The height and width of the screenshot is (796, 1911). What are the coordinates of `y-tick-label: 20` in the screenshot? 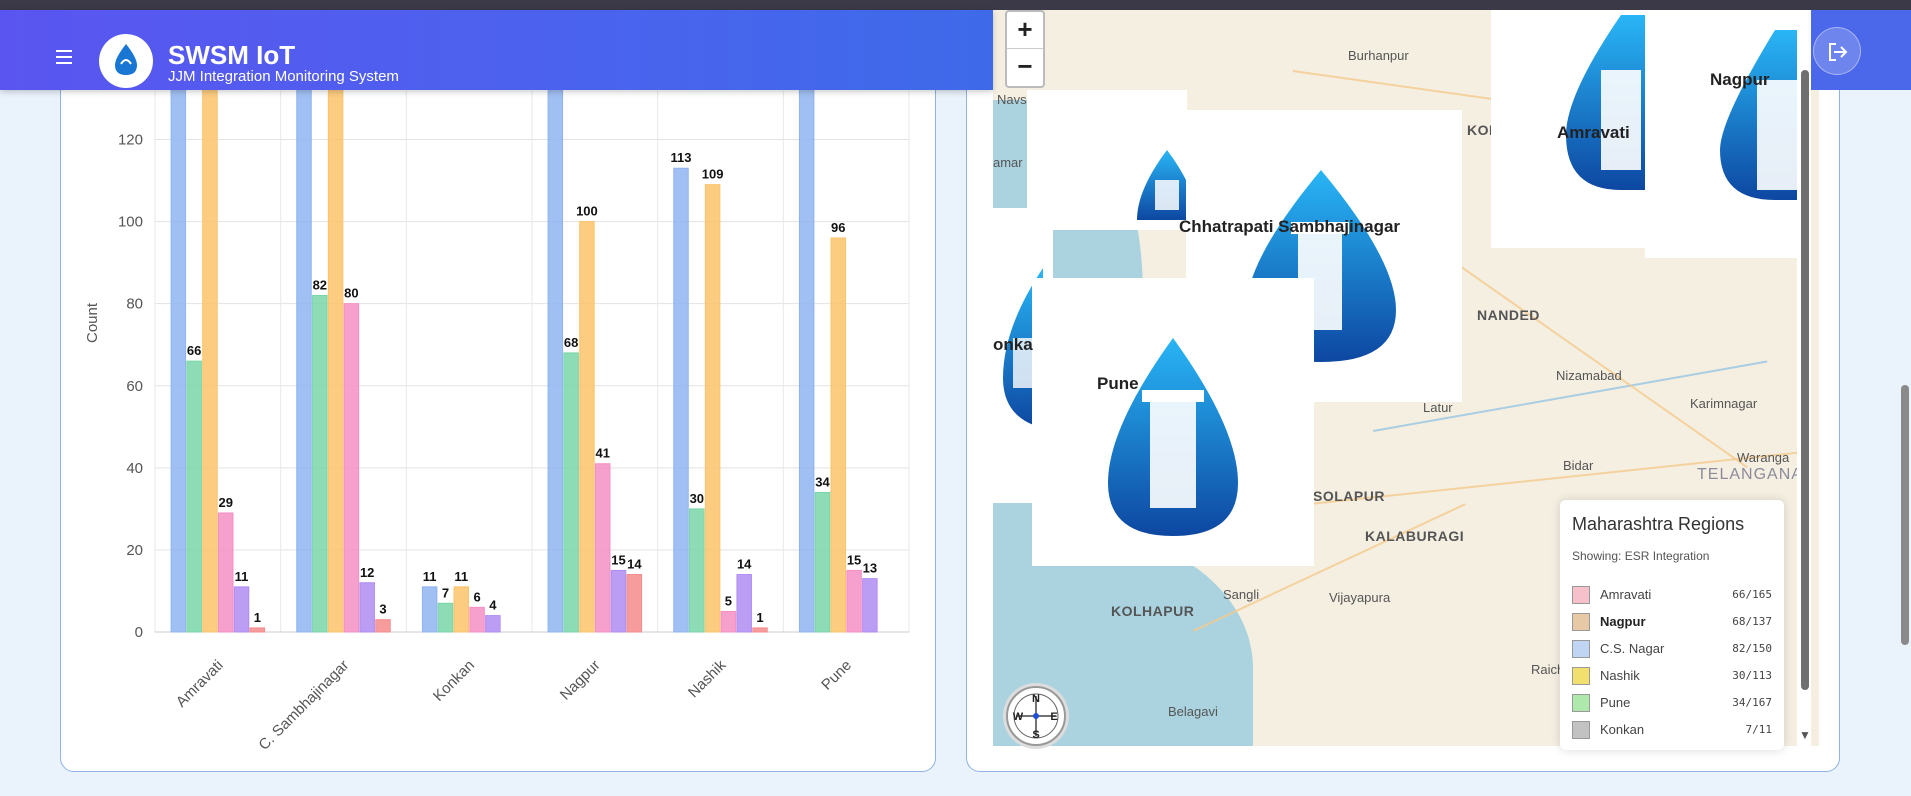 It's located at (134, 550).